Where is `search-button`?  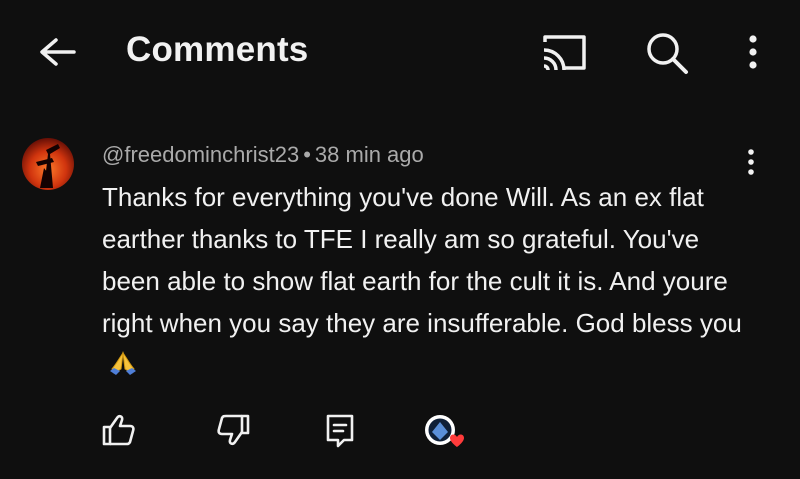 search-button is located at coordinates (667, 53).